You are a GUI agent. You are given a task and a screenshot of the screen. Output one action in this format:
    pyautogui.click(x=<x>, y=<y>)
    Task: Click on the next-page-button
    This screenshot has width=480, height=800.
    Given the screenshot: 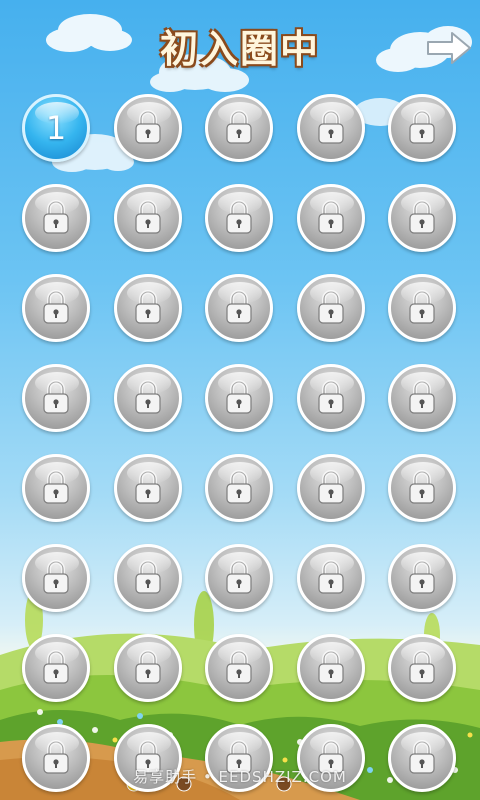 What is the action you would take?
    pyautogui.click(x=449, y=48)
    